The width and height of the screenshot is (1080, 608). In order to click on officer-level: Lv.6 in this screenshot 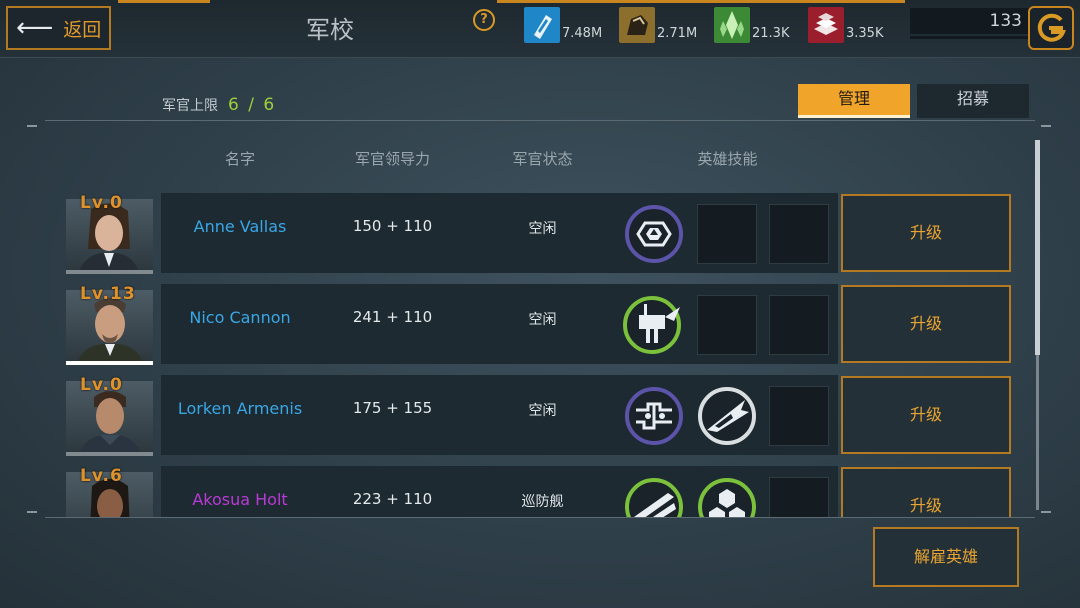, I will do `click(101, 476)`.